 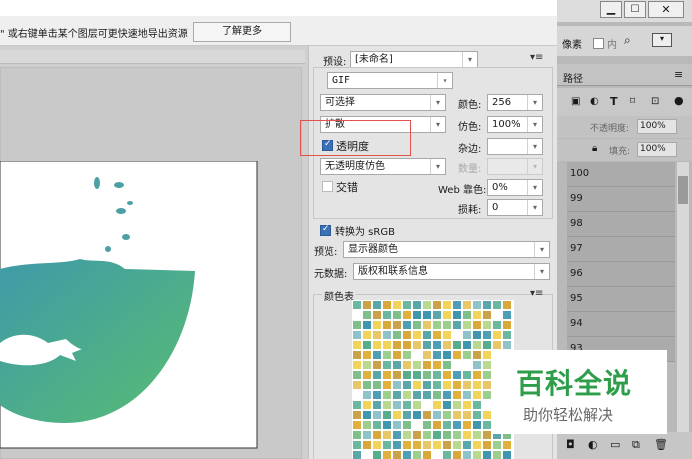 I want to click on text-filter-icon: T, so click(x=614, y=101).